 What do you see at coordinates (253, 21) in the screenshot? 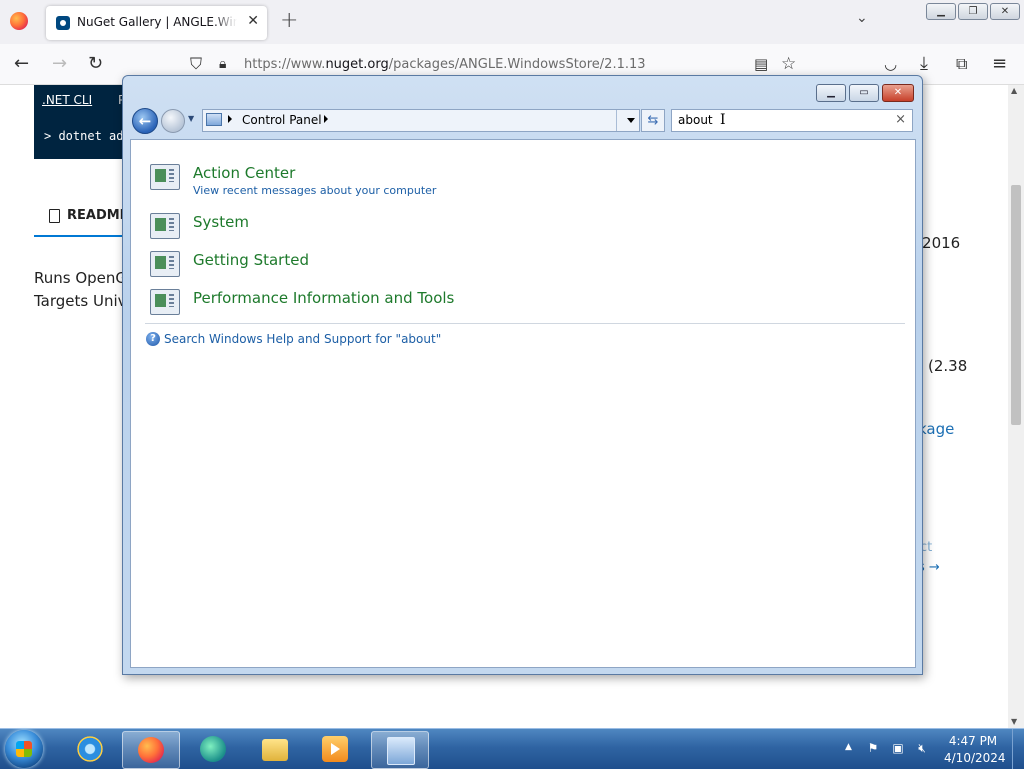
I see `tab-close-icon: ✕` at bounding box center [253, 21].